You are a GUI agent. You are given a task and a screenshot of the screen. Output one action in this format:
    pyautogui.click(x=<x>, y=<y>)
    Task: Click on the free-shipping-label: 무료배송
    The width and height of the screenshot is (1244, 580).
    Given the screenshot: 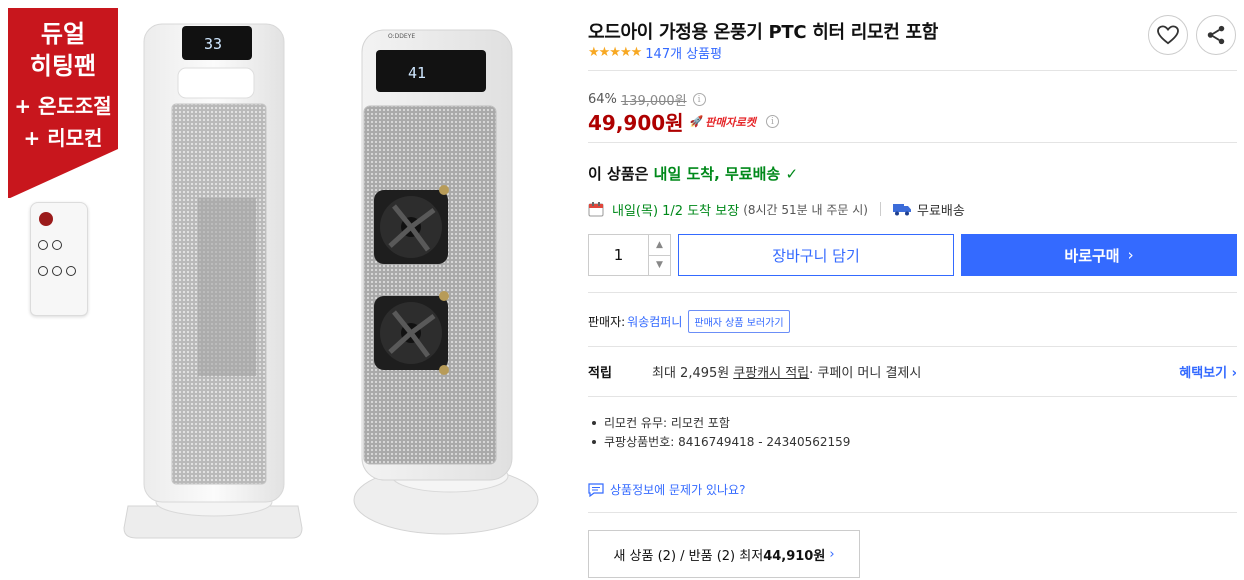 What is the action you would take?
    pyautogui.click(x=941, y=211)
    